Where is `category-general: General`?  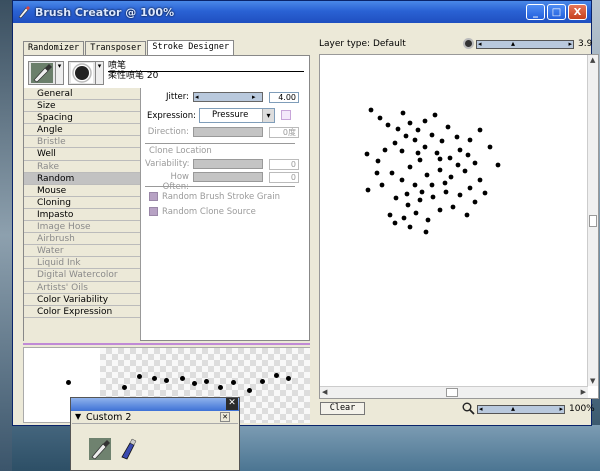
category-general: General is located at coordinates (82, 94).